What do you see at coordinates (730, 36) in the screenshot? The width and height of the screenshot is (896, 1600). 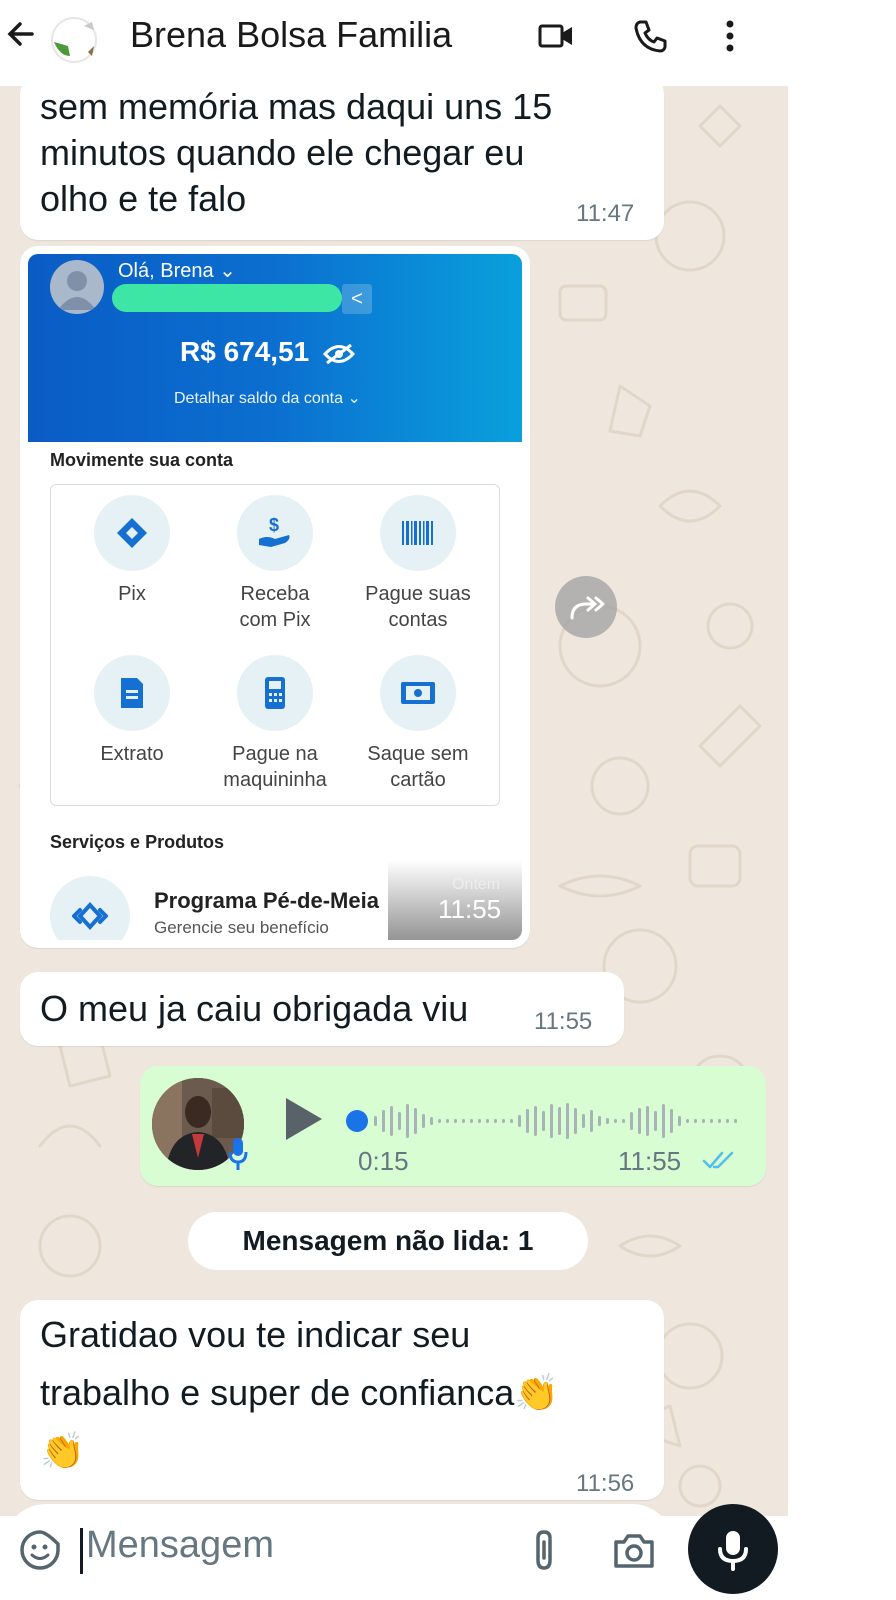 I see `more-options-icon` at bounding box center [730, 36].